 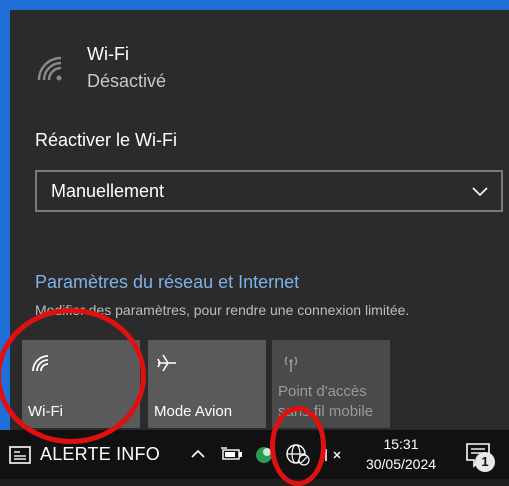 I want to click on dropdown-value: Manuellement, so click(x=108, y=190).